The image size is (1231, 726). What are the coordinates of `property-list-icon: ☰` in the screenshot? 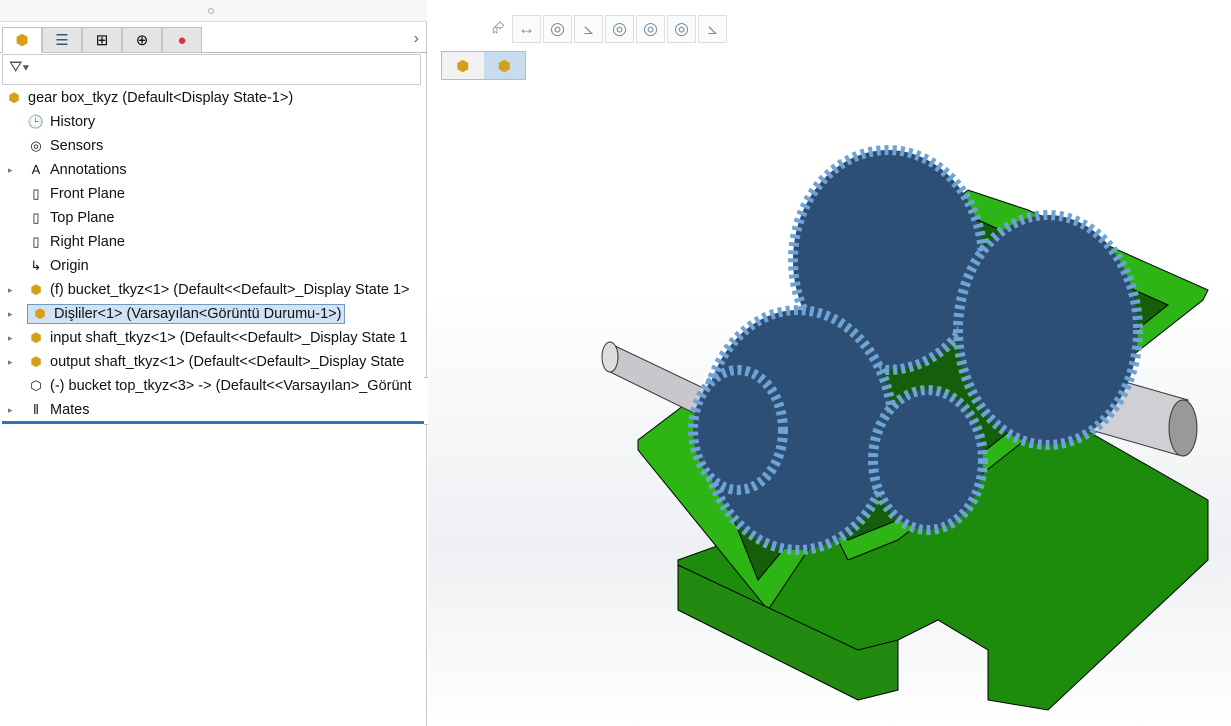 It's located at (62, 40).